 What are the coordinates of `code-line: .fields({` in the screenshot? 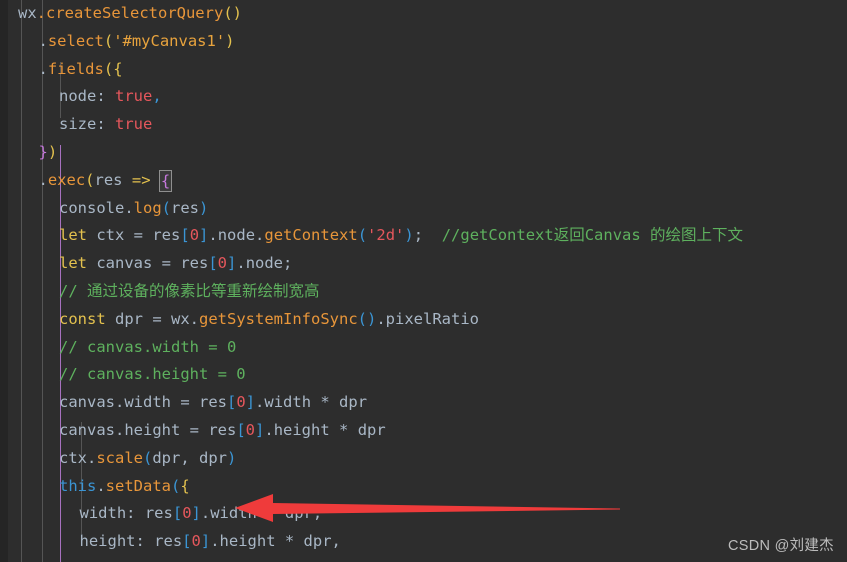 It's located at (61, 70).